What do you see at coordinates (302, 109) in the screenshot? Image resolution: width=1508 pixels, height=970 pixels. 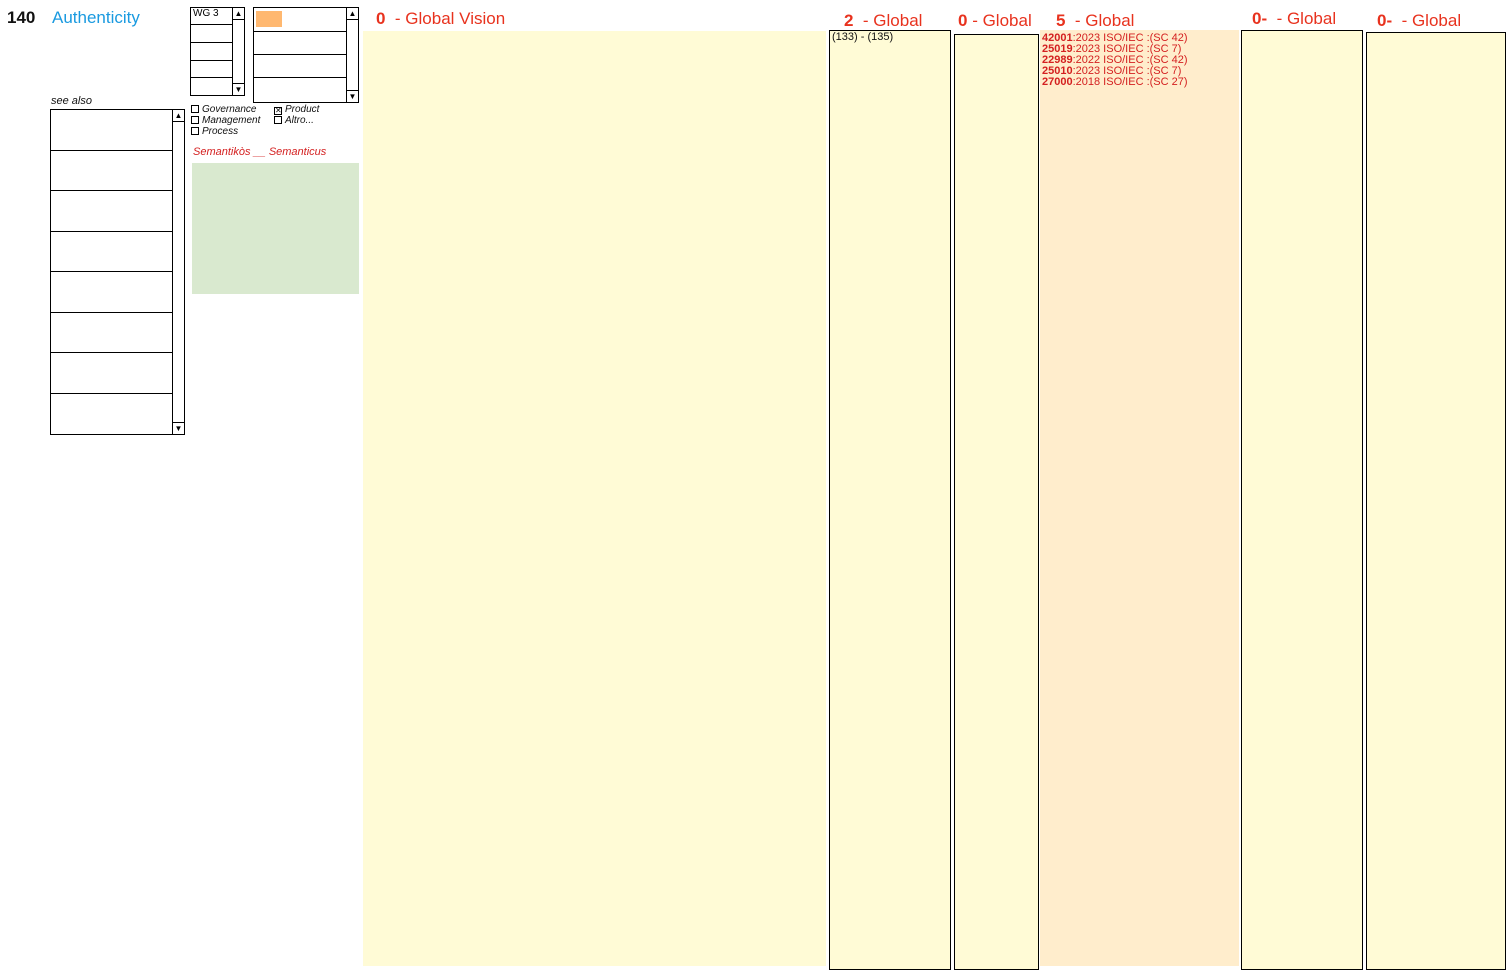 I see `product-label: Product` at bounding box center [302, 109].